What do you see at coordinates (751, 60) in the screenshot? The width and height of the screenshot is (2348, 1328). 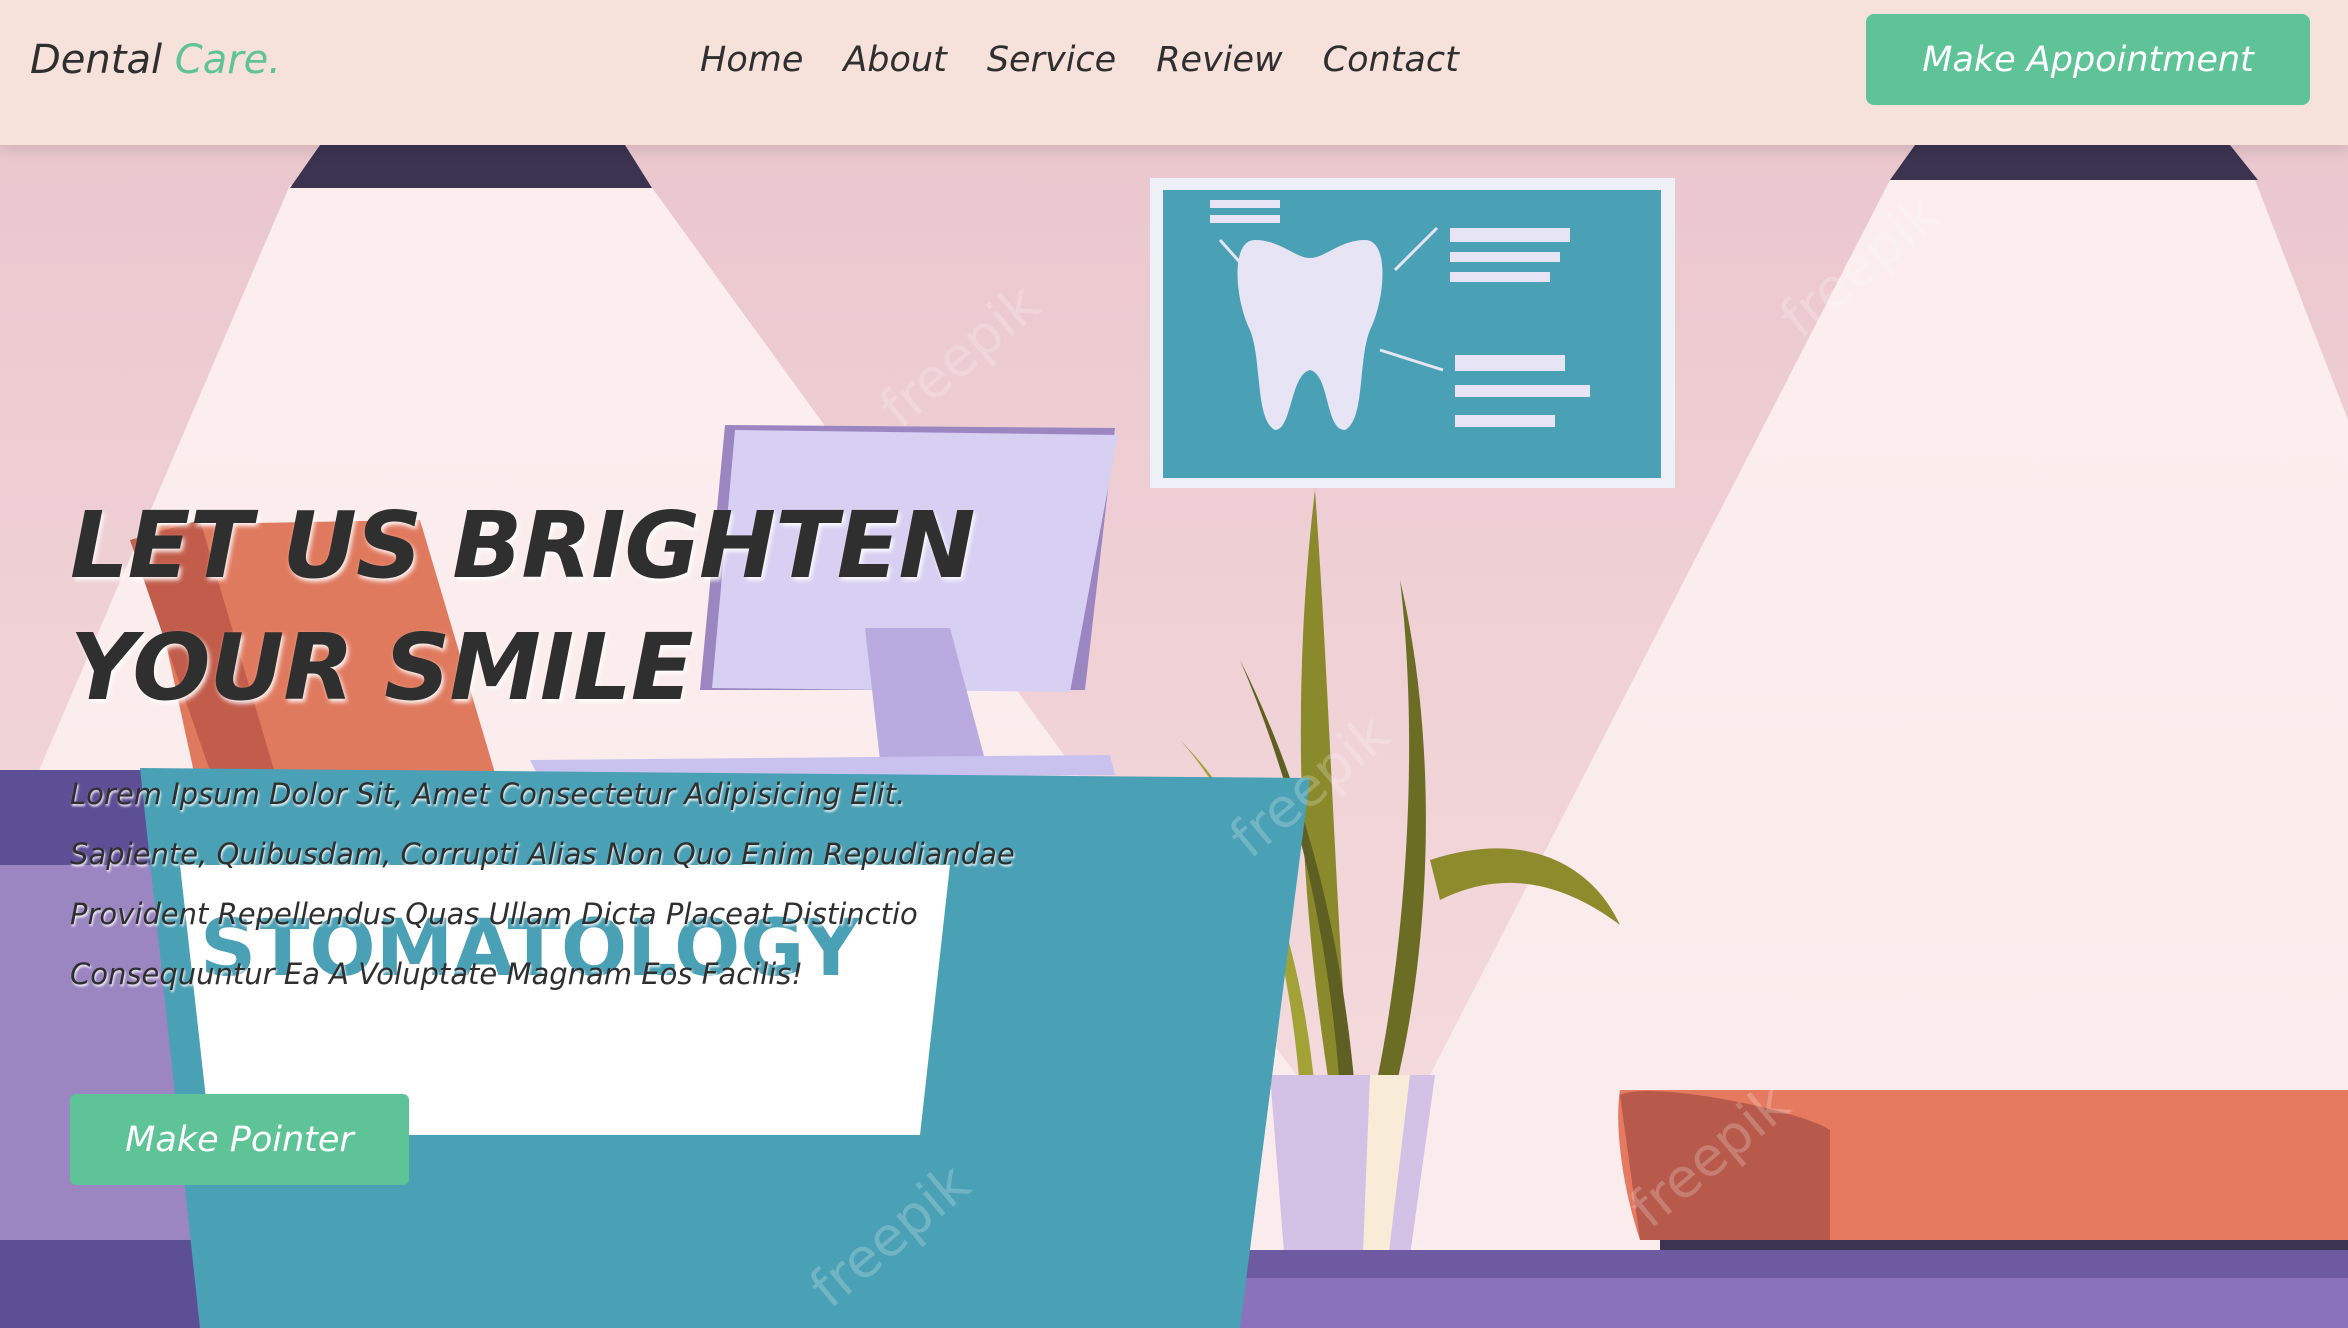 I see `nav-home: Home` at bounding box center [751, 60].